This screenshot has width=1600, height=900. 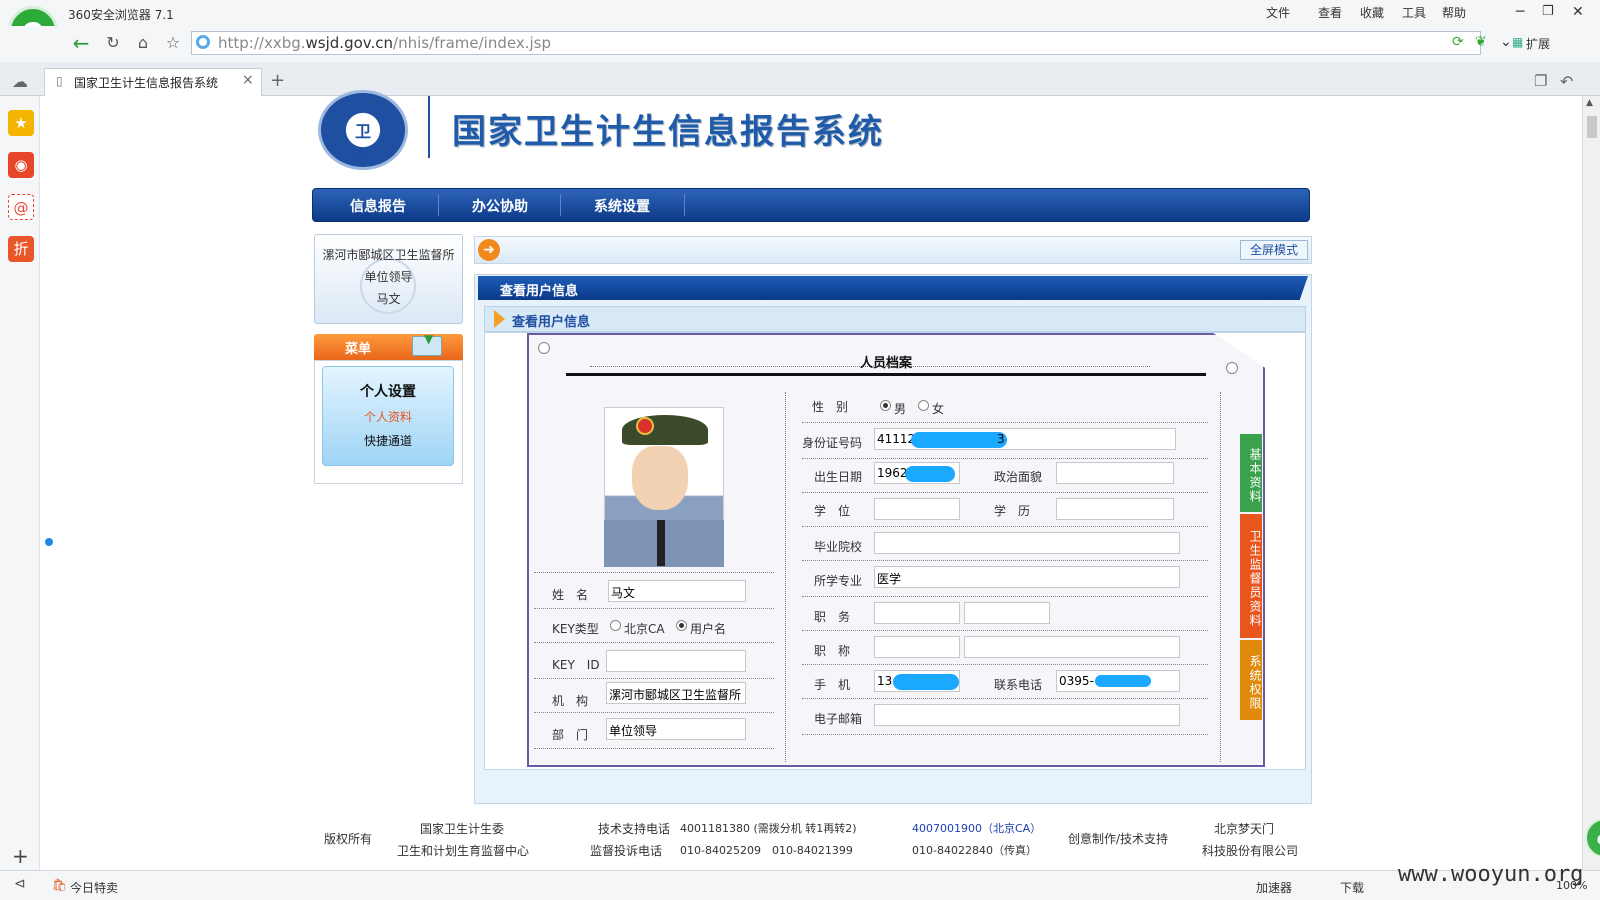 I want to click on tab-inspector-info: 卫生监督员资料, so click(x=1251, y=576).